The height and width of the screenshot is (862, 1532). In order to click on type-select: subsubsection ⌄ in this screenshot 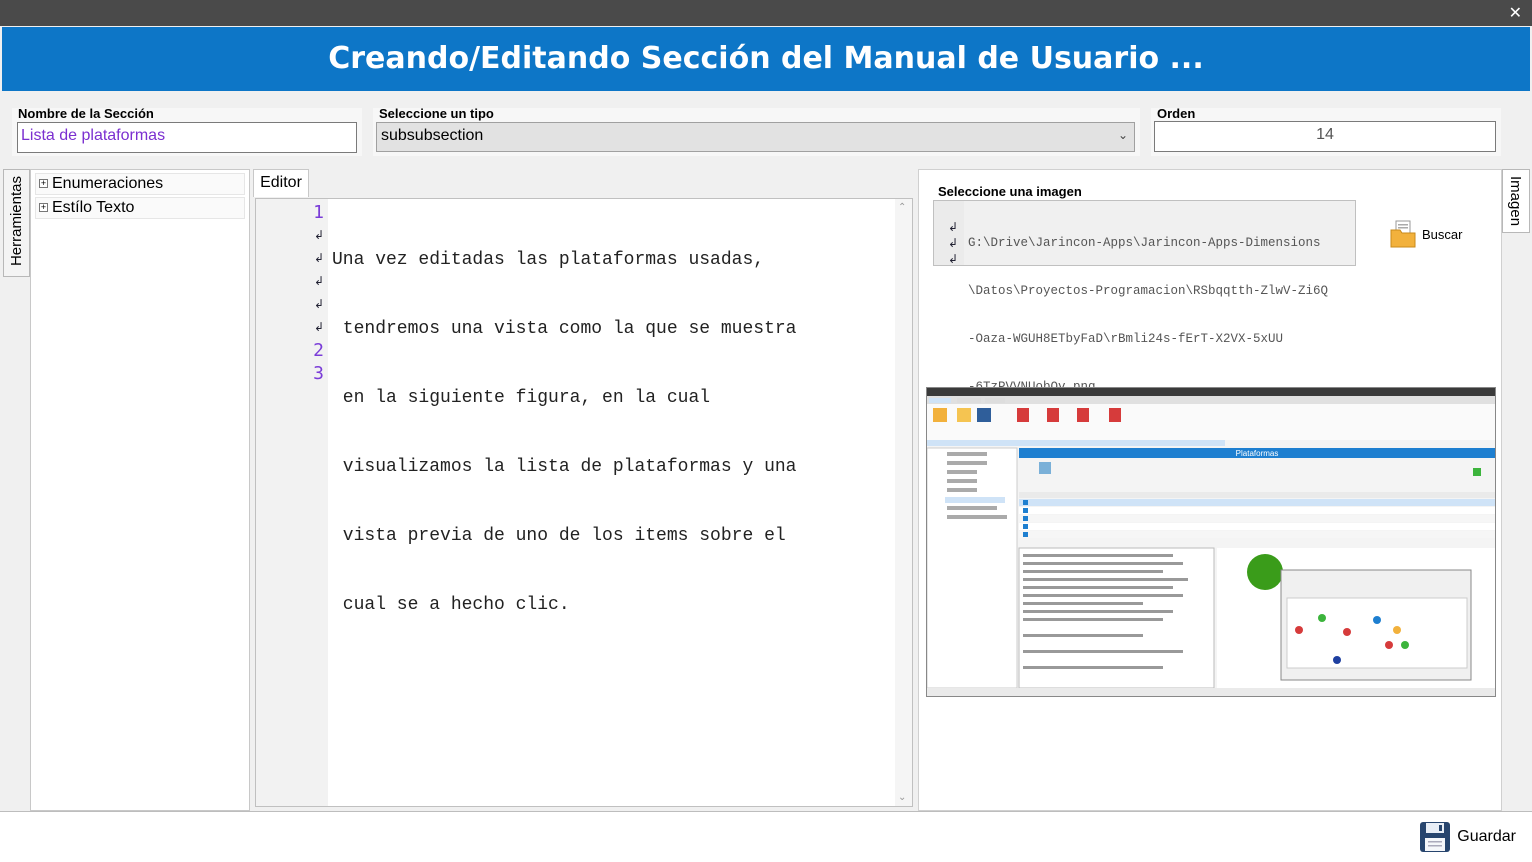, I will do `click(755, 137)`.